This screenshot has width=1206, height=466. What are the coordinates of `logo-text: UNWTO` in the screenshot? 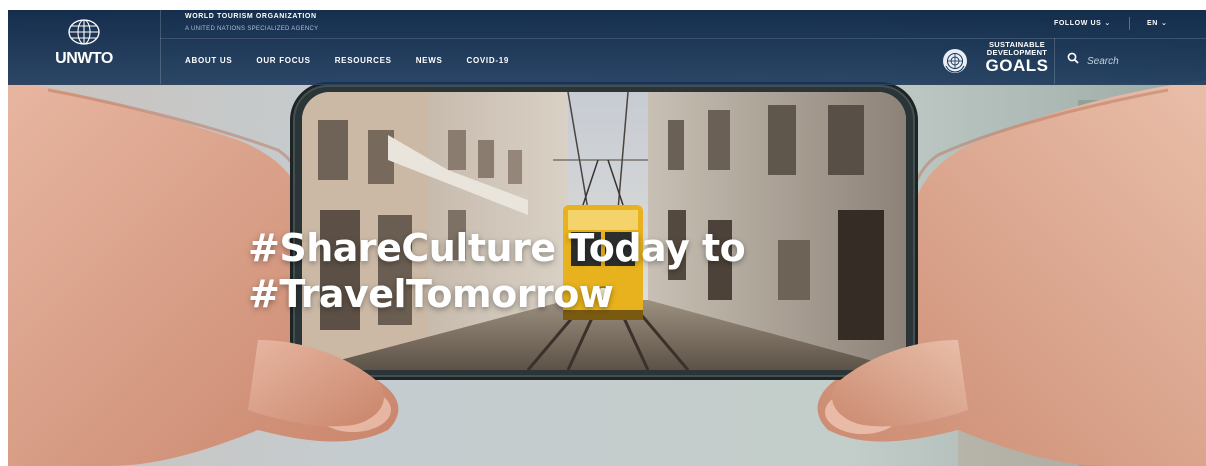 It's located at (84, 58).